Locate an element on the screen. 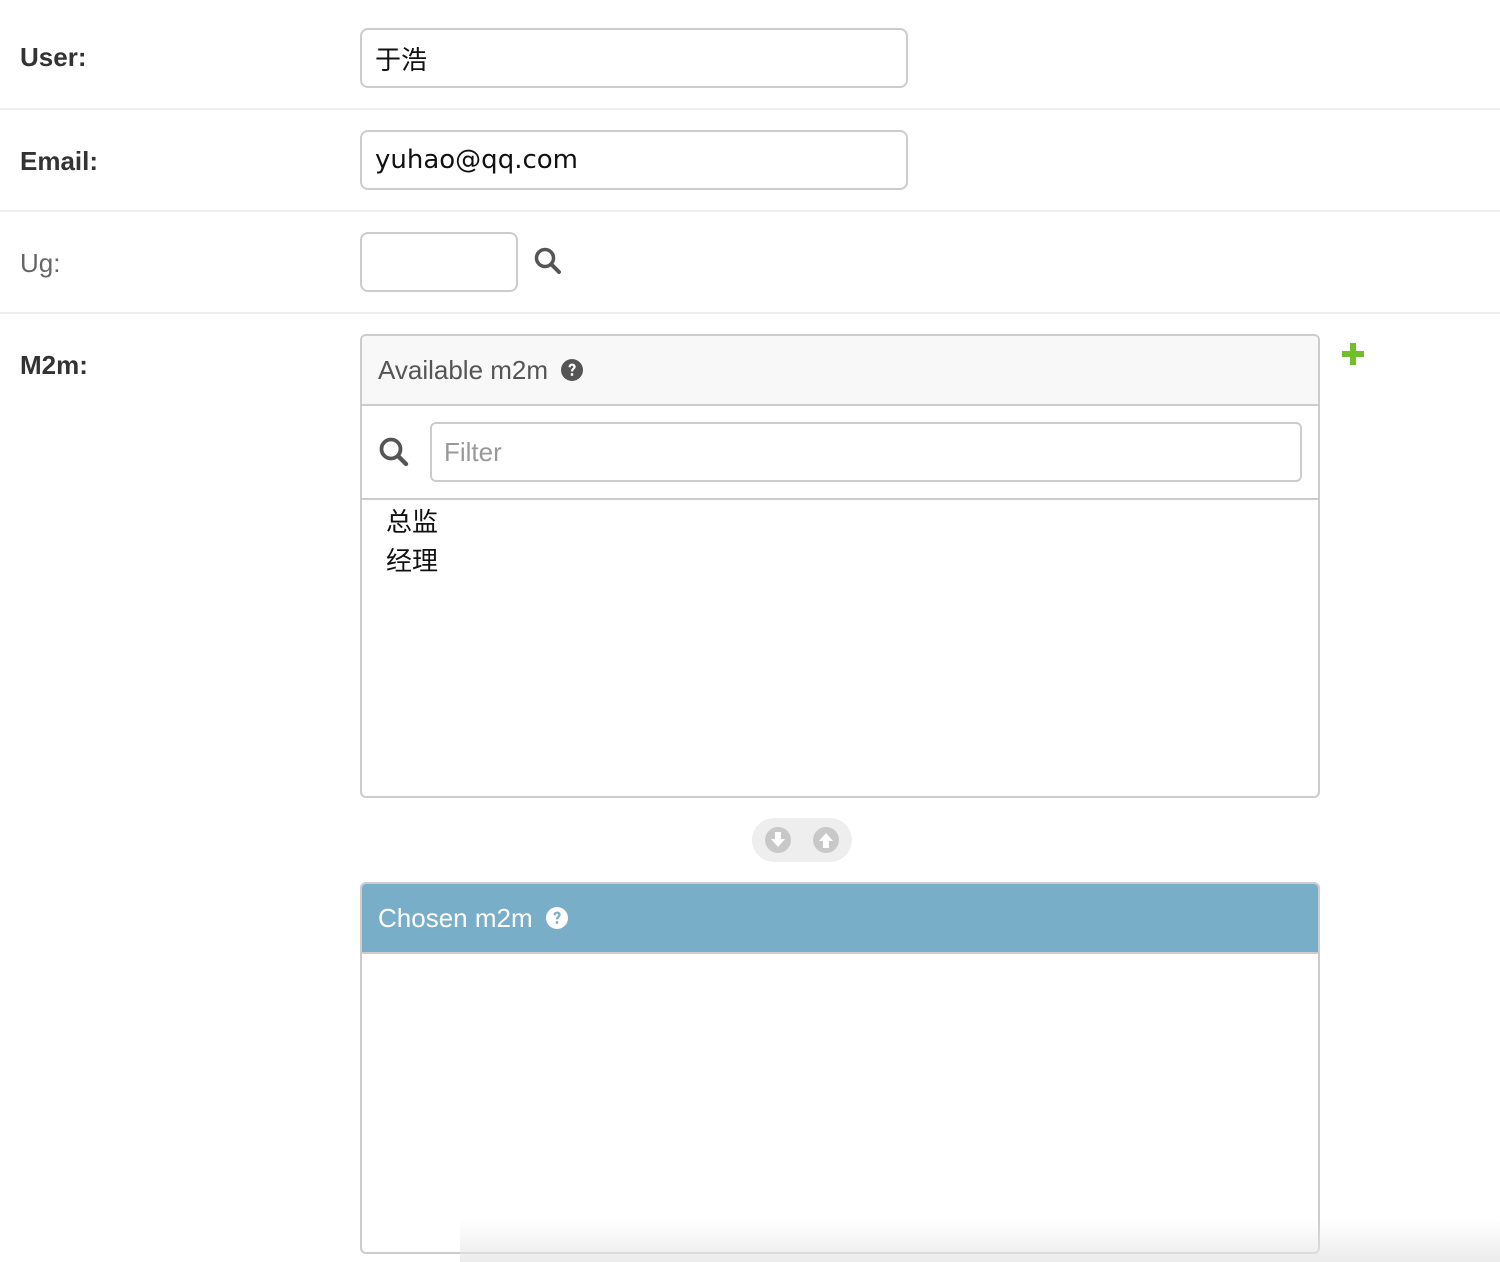 Image resolution: width=1500 pixels, height=1262 pixels. available-options-list: 总监 经理 is located at coordinates (840, 543).